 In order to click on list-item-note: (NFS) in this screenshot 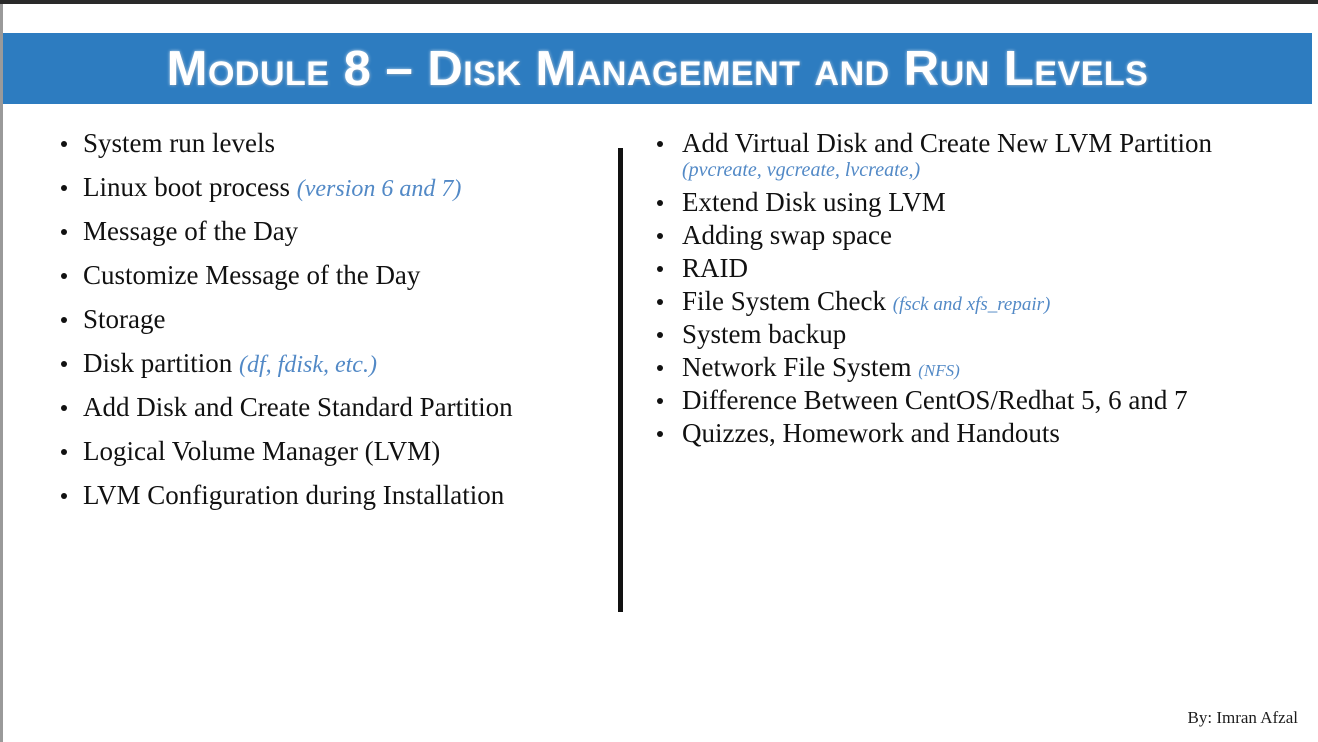, I will do `click(939, 370)`.